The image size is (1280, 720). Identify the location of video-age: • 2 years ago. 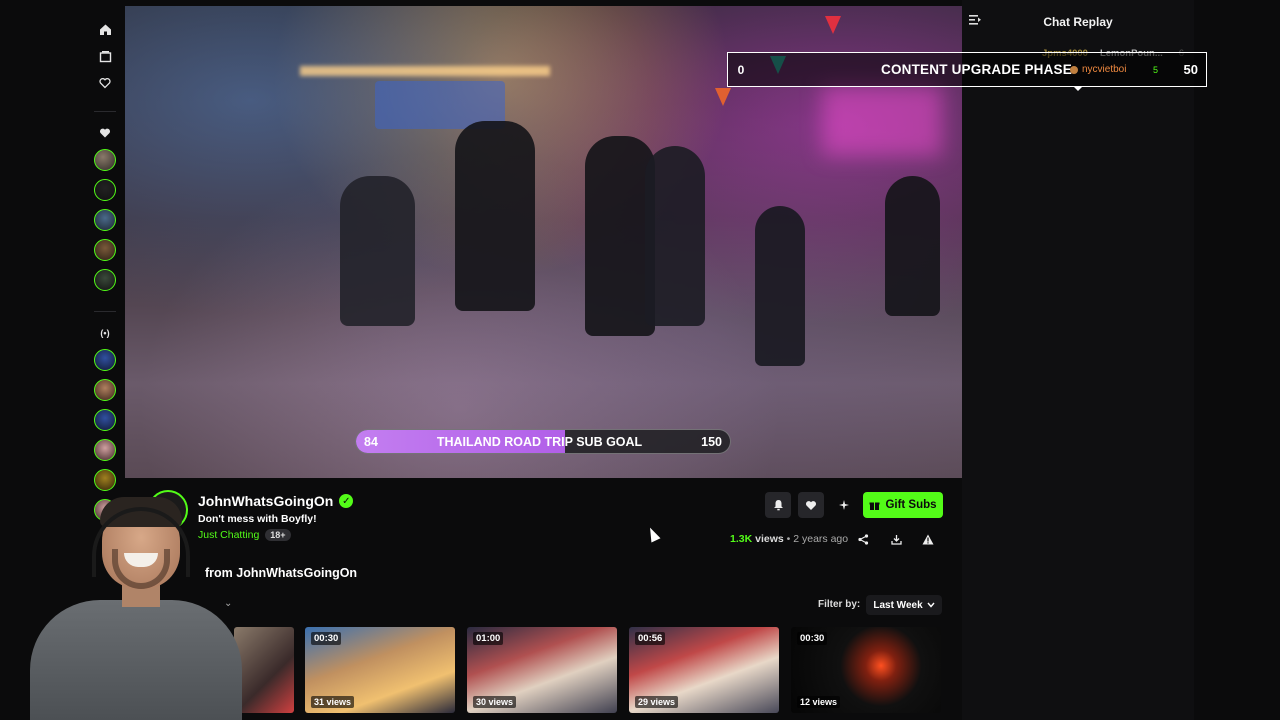
(817, 539).